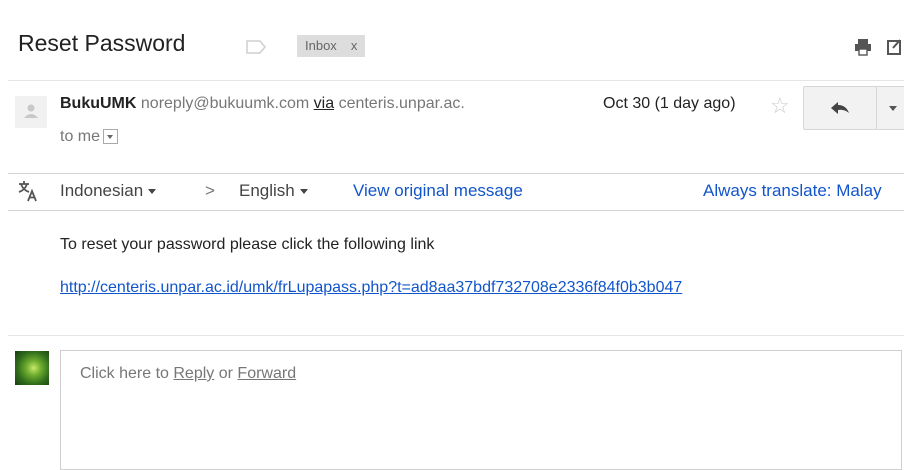 The width and height of the screenshot is (904, 470). What do you see at coordinates (894, 47) in the screenshot?
I see `new-window-icon` at bounding box center [894, 47].